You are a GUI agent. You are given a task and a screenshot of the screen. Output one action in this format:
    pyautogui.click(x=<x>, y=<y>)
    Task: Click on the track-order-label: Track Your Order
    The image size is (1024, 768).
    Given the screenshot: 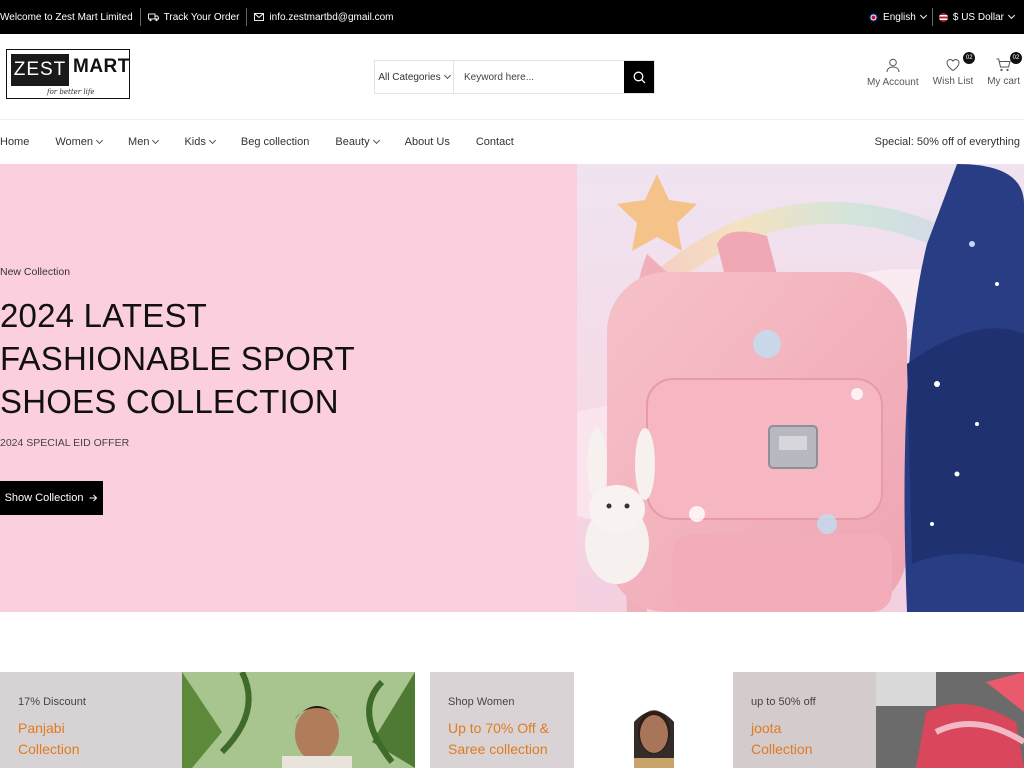 What is the action you would take?
    pyautogui.click(x=201, y=17)
    